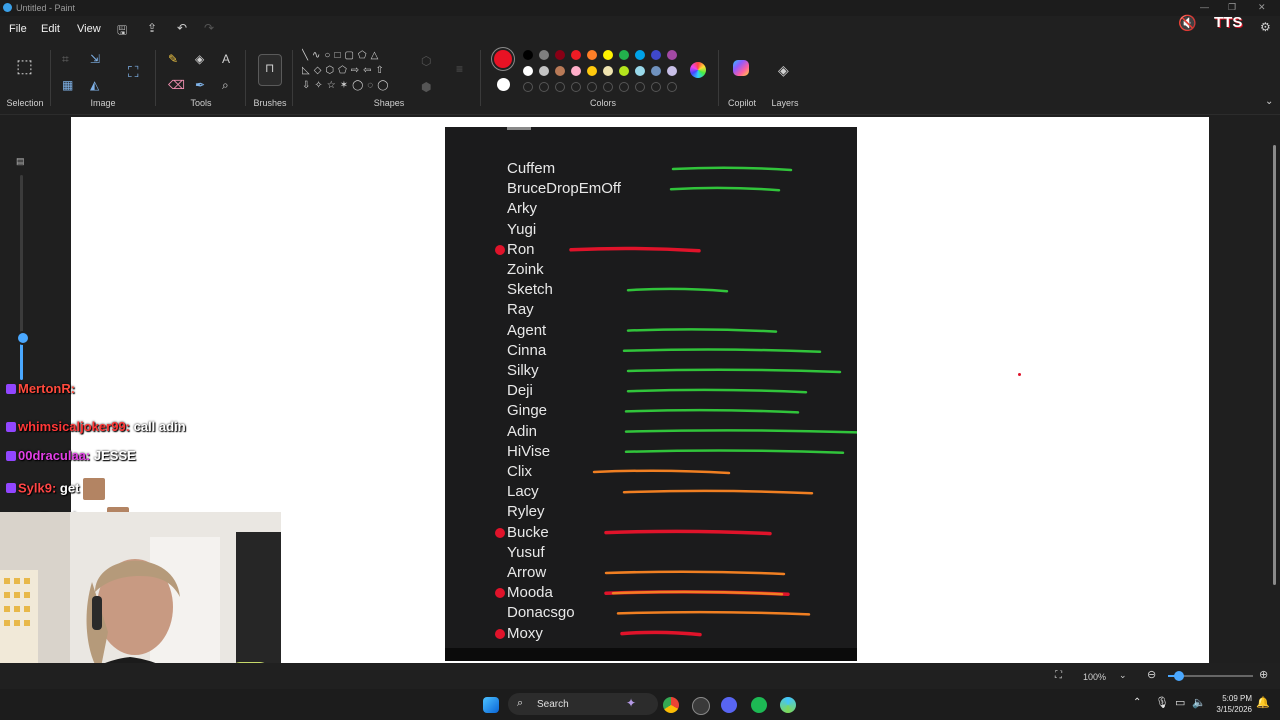  I want to click on eraser-icon: ⌫, so click(176, 85).